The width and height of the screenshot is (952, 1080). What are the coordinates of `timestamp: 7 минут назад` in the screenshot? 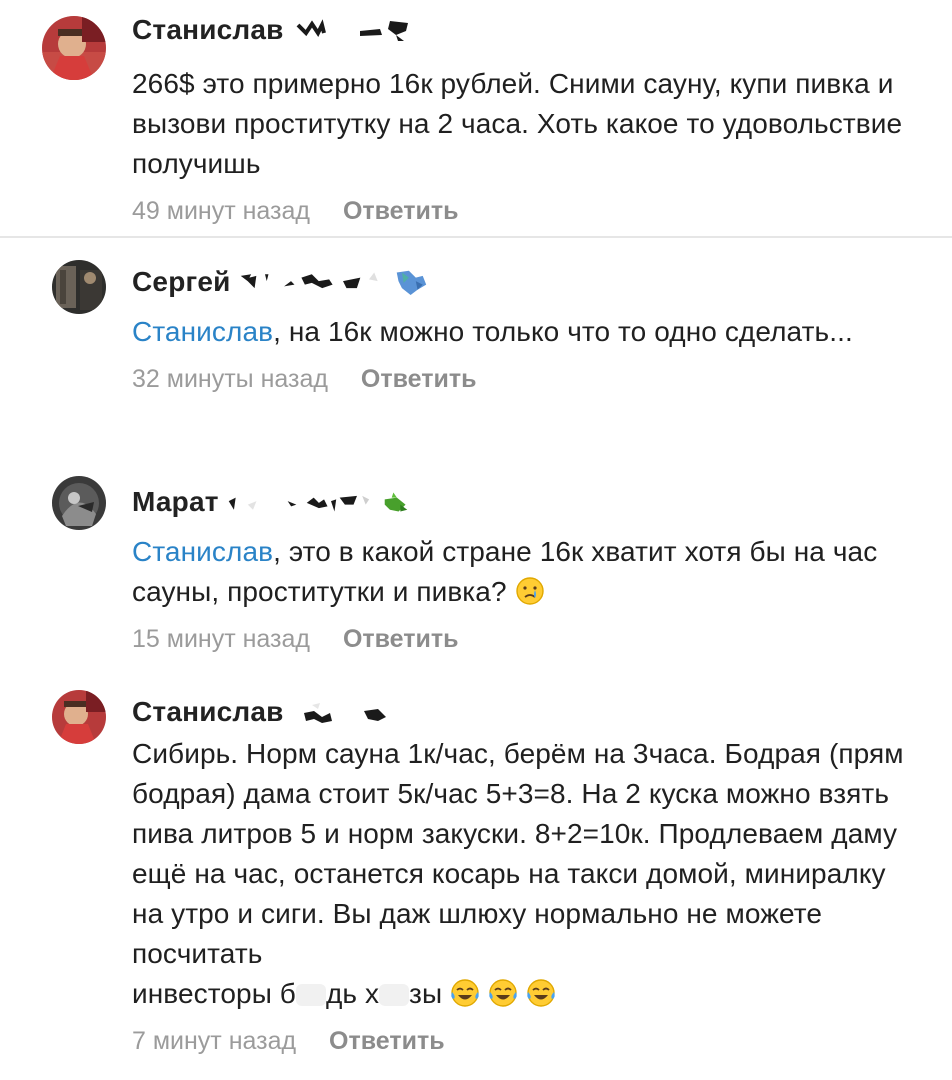 It's located at (214, 1041).